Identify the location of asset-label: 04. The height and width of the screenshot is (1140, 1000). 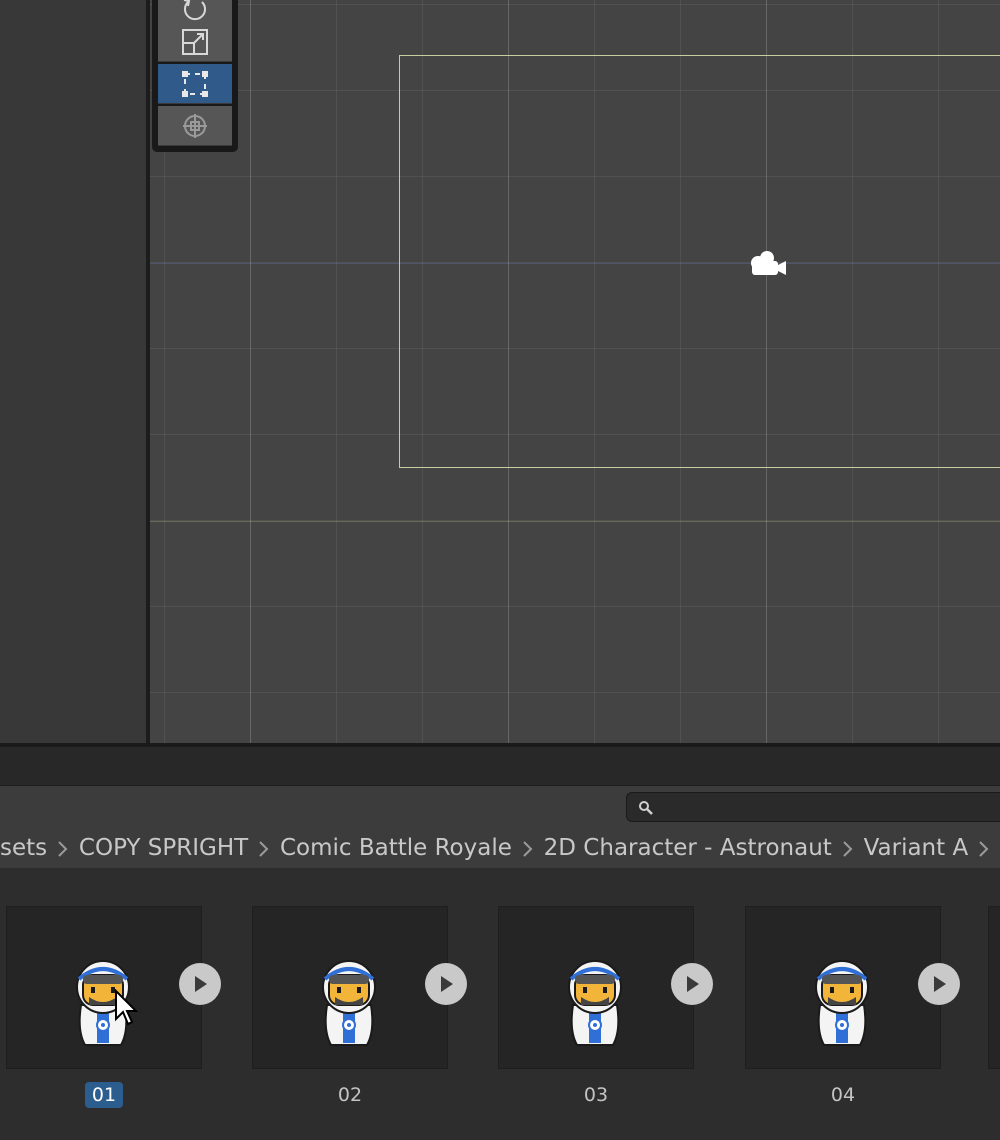
(843, 1095).